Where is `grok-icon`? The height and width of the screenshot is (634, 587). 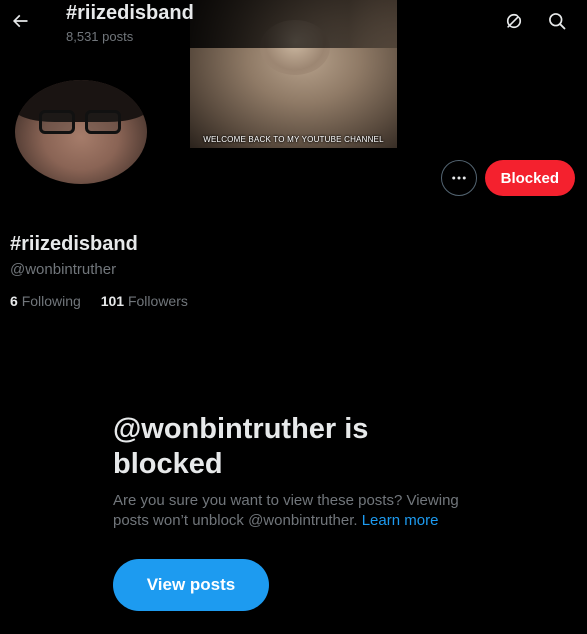
grok-icon is located at coordinates (514, 21).